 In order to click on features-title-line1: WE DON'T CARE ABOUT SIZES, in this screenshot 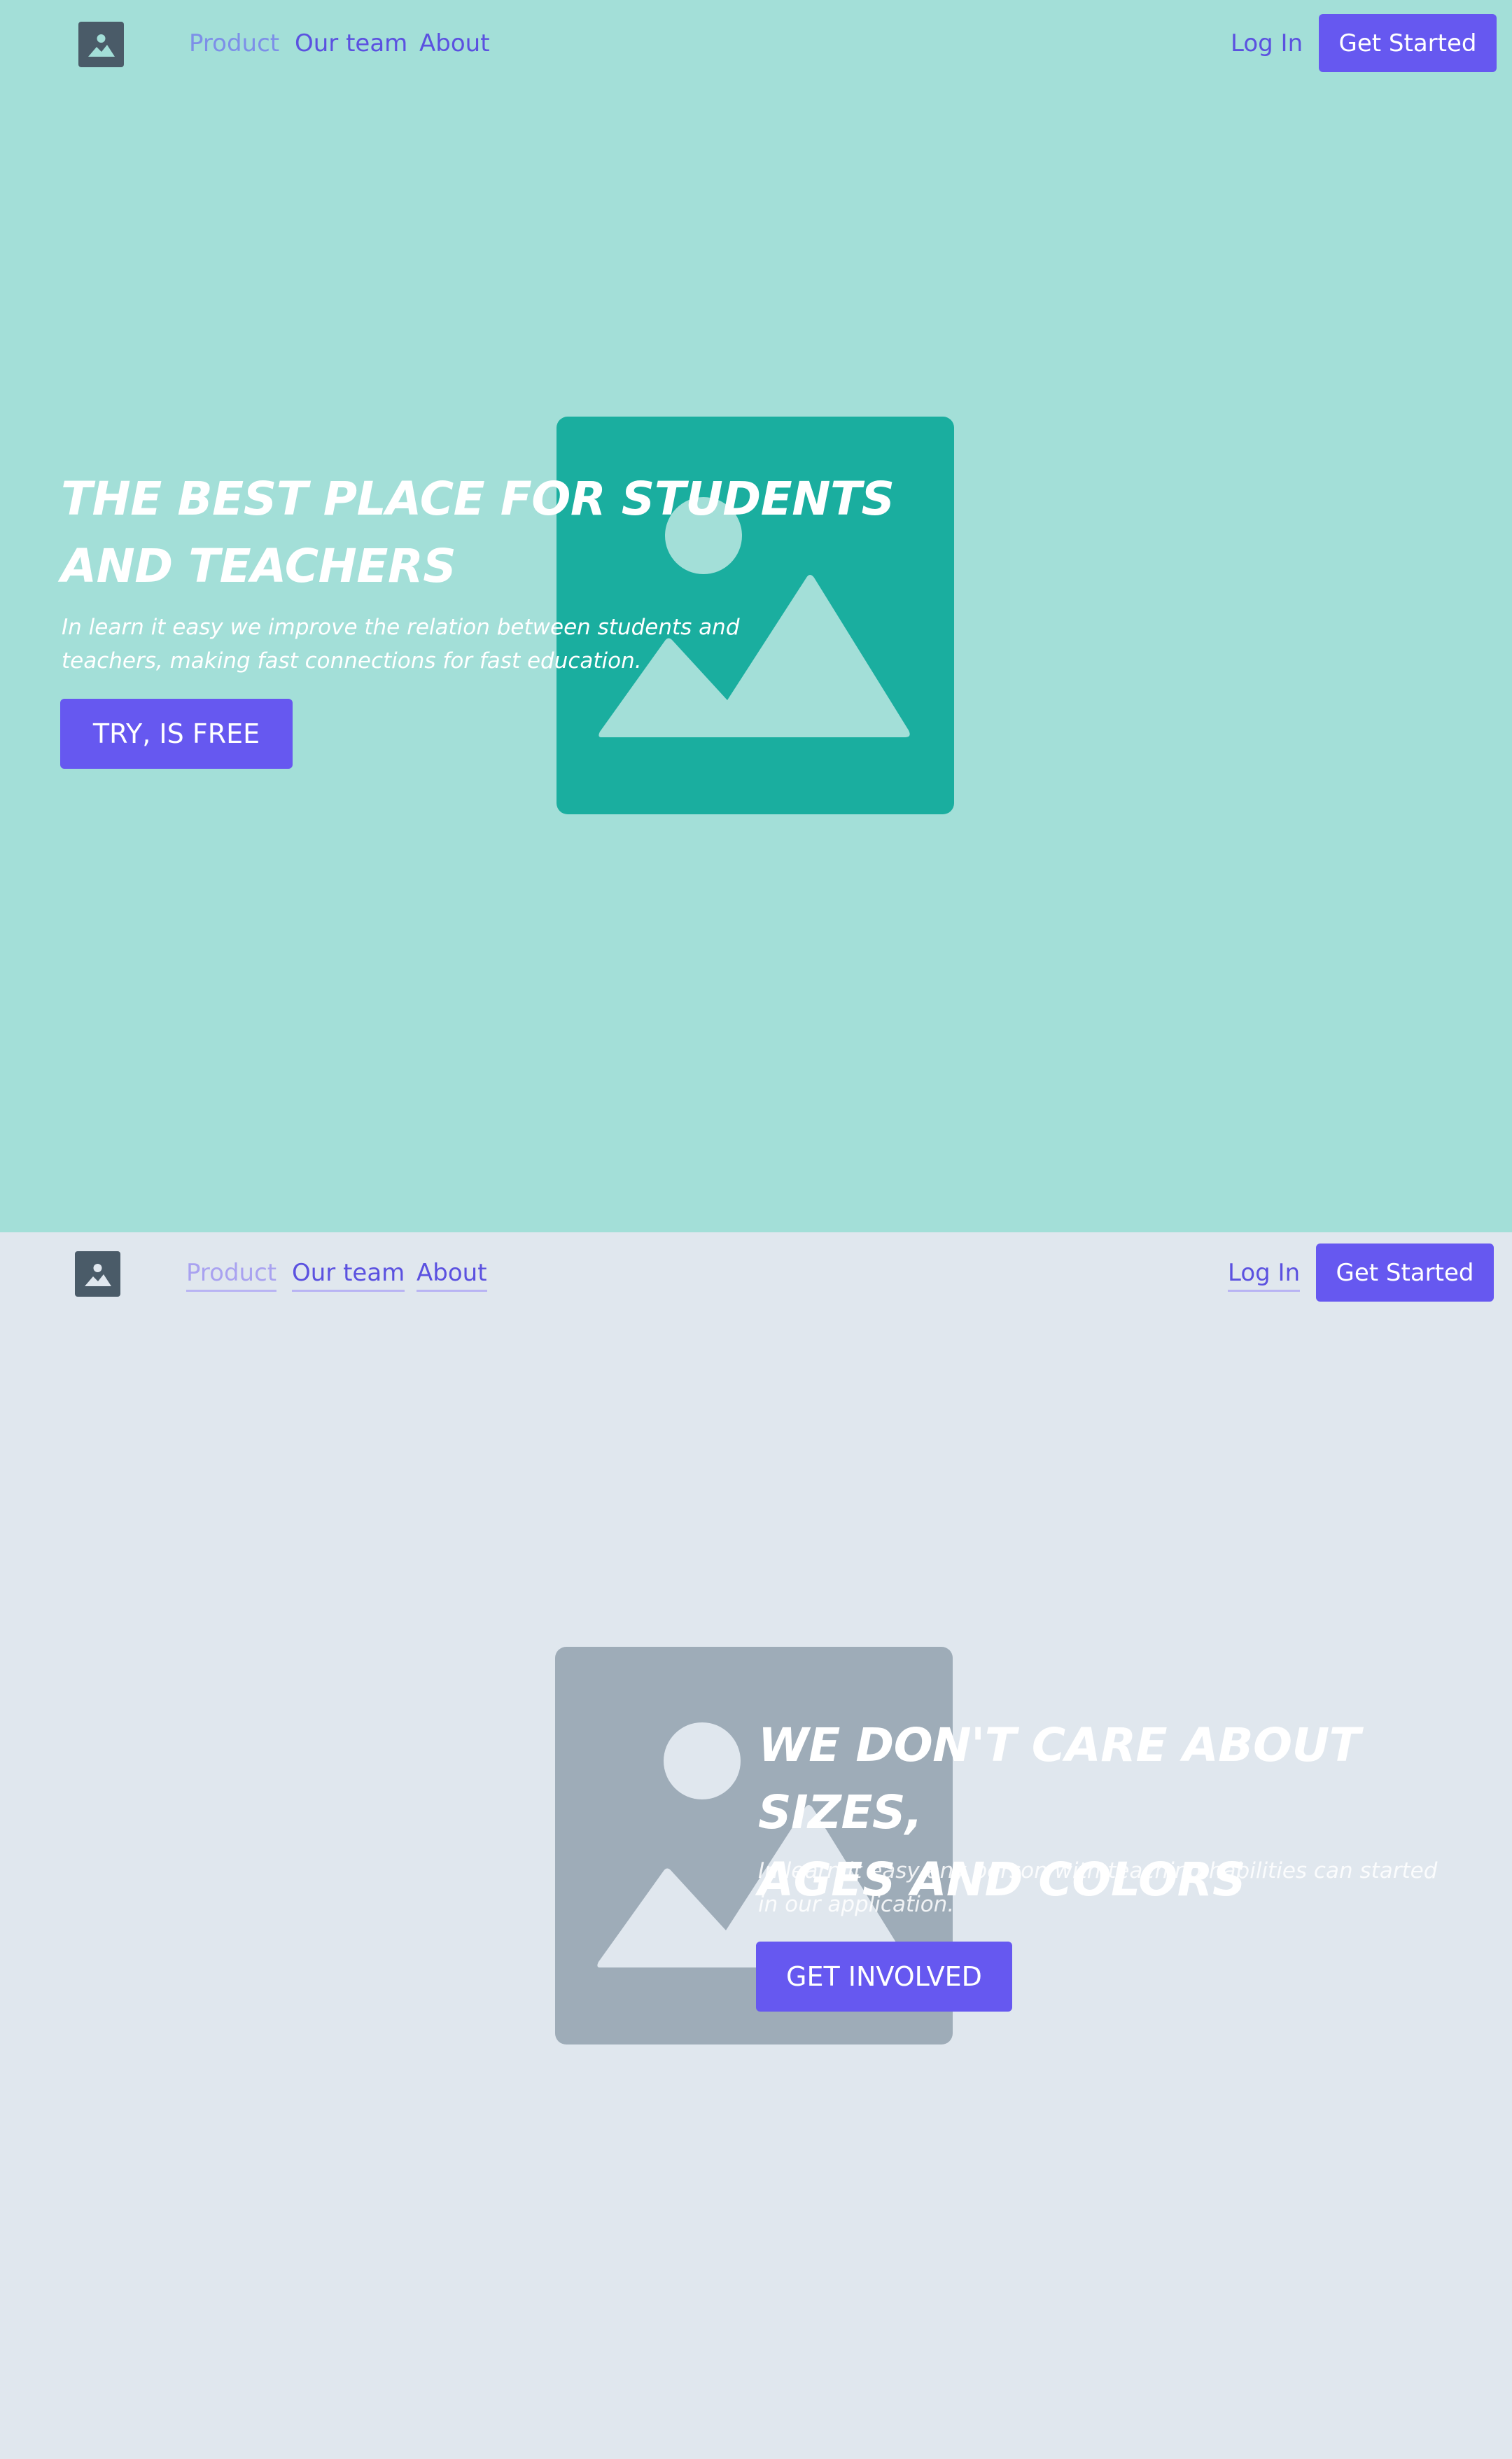, I will do `click(1059, 1779)`.